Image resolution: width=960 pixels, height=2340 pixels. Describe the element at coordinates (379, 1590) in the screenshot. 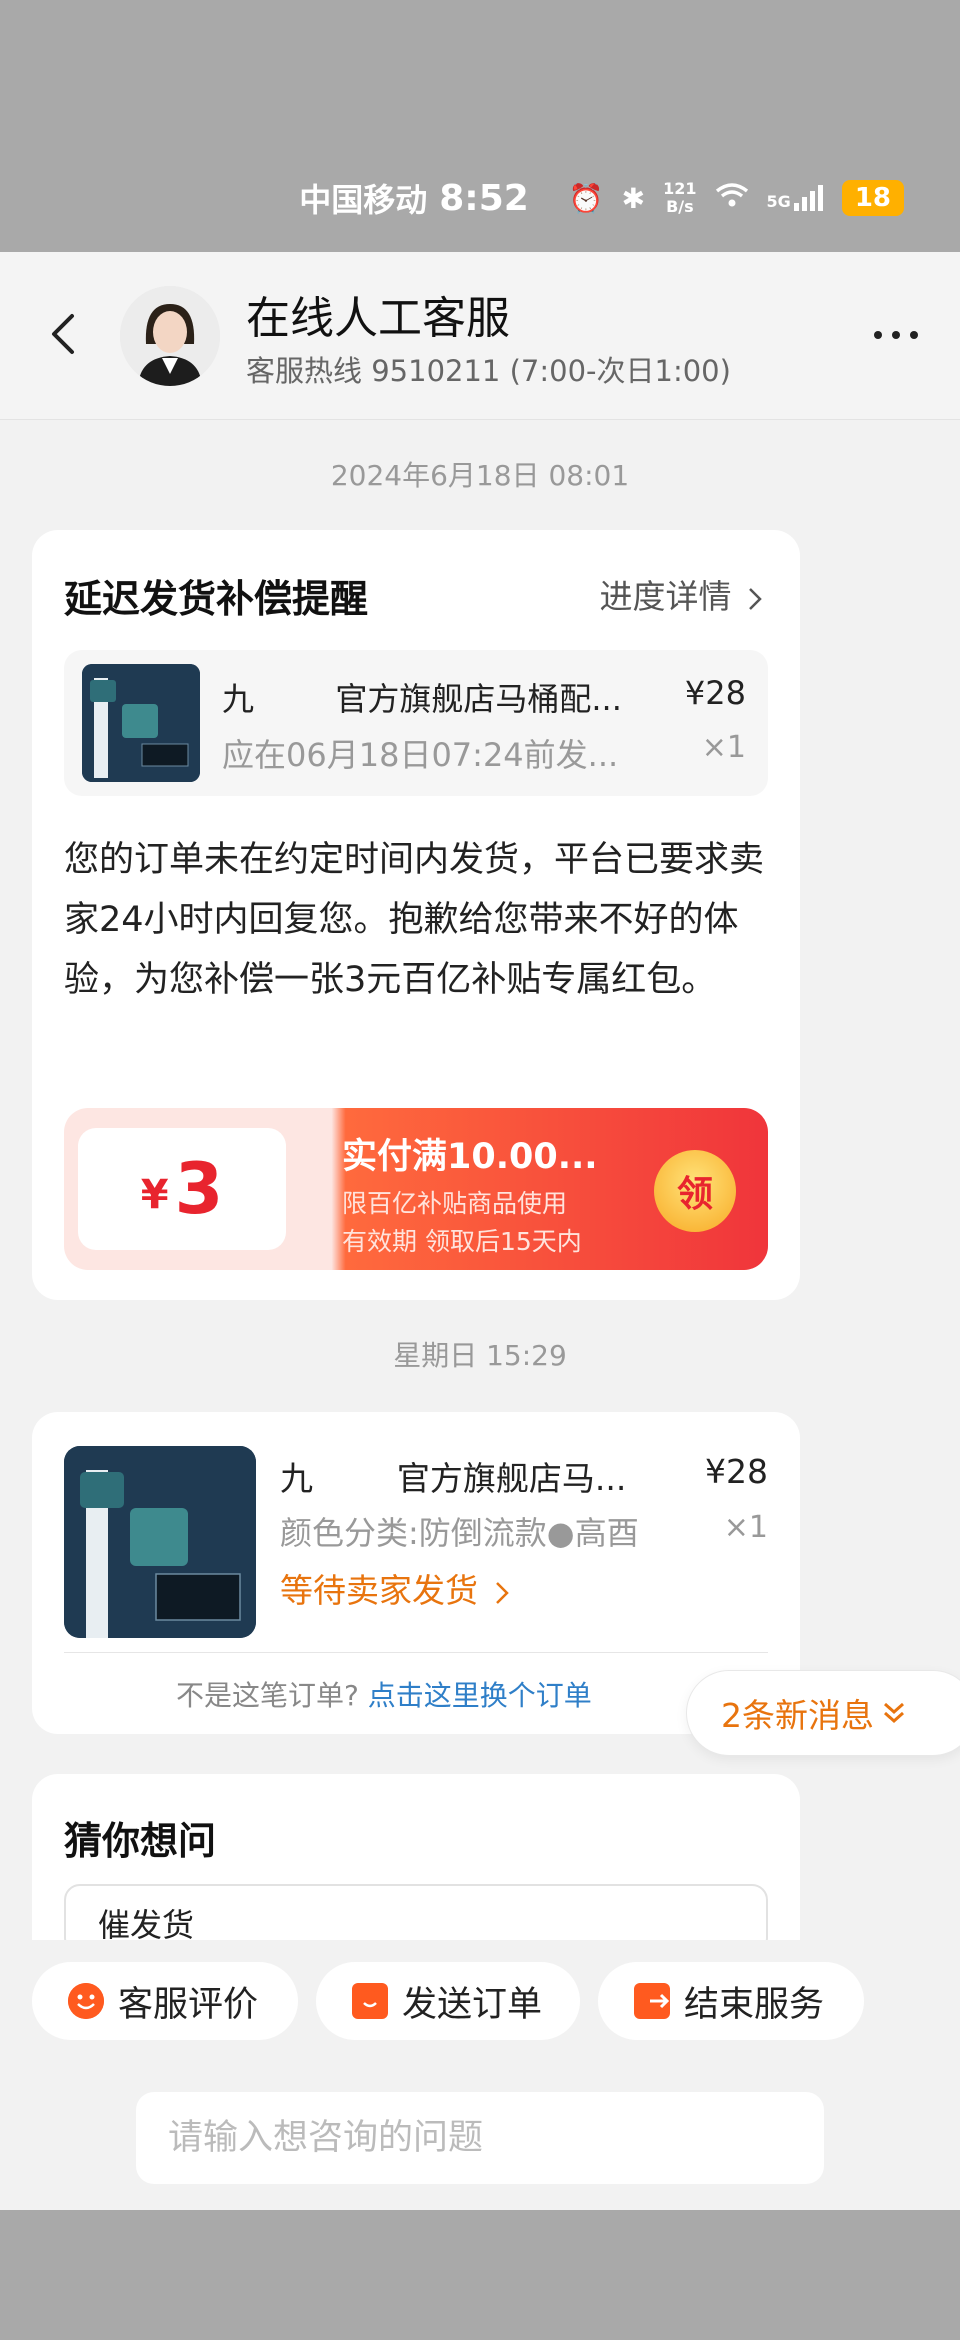

I see `order-status: 等待卖家发货` at that location.